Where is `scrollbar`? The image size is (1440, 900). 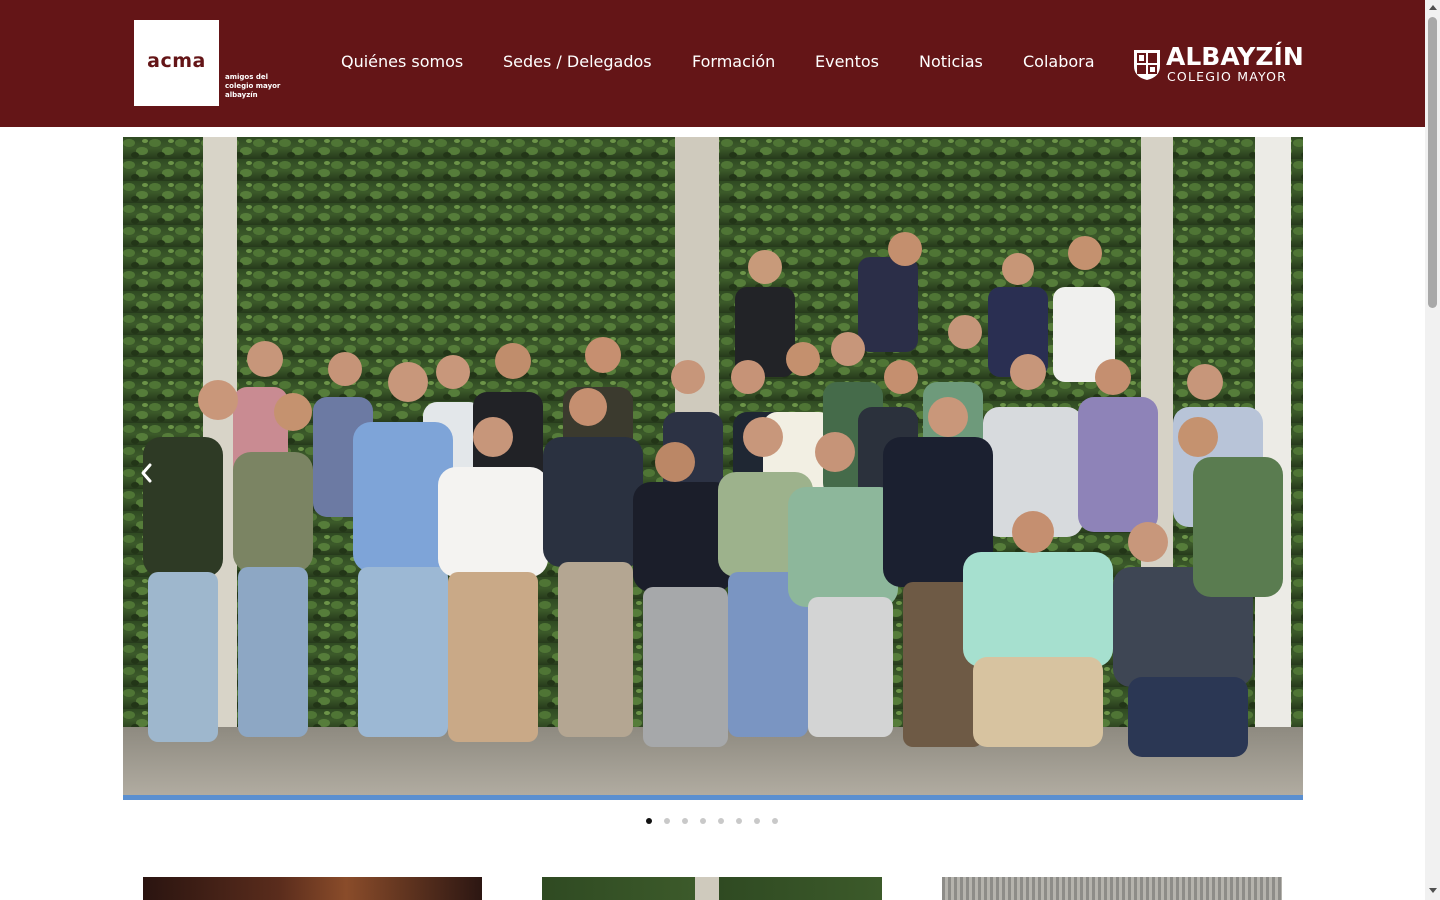
scrollbar is located at coordinates (1432, 450).